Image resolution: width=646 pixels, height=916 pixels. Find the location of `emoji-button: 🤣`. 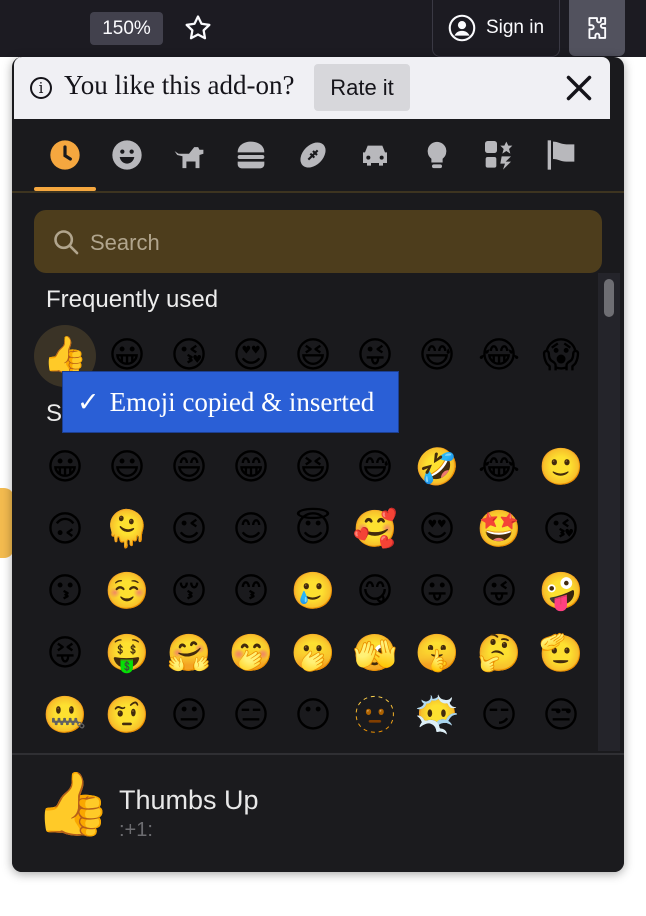

emoji-button: 🤣 is located at coordinates (437, 468).